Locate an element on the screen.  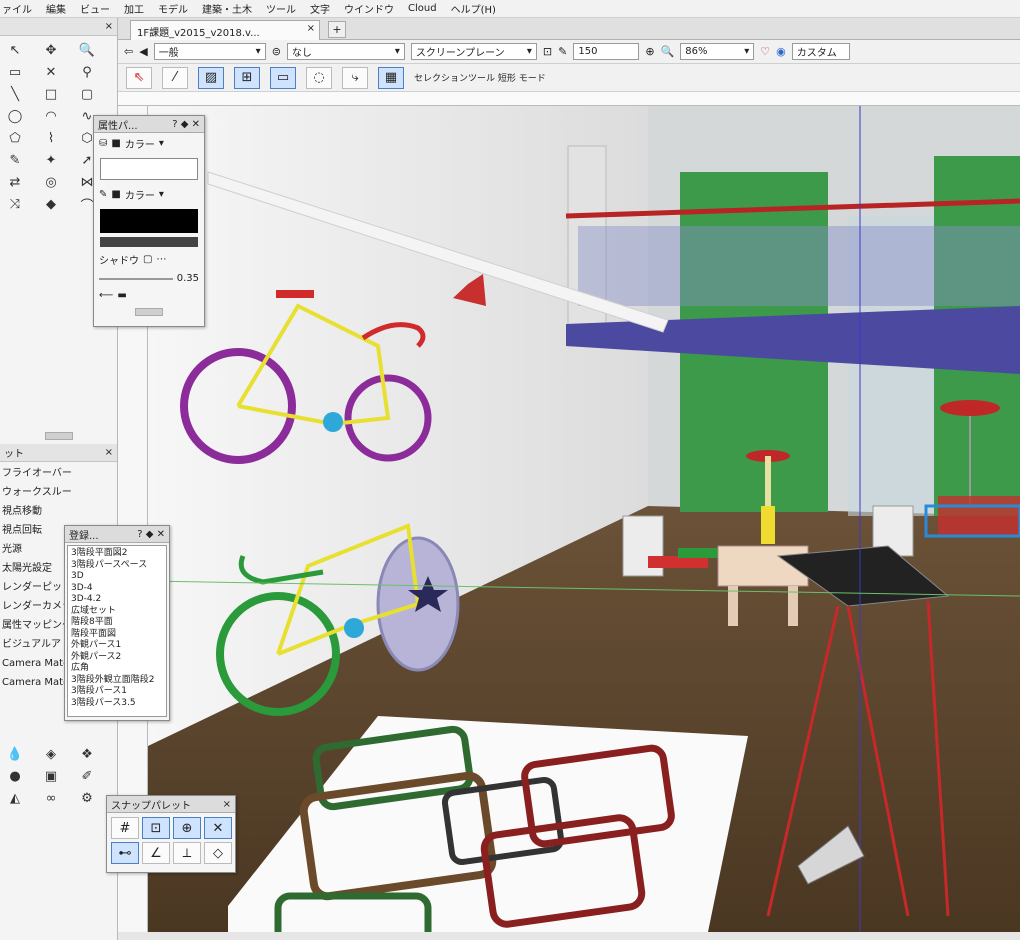
list-item: 3階段外観立面階段2 is located at coordinates (117, 681).